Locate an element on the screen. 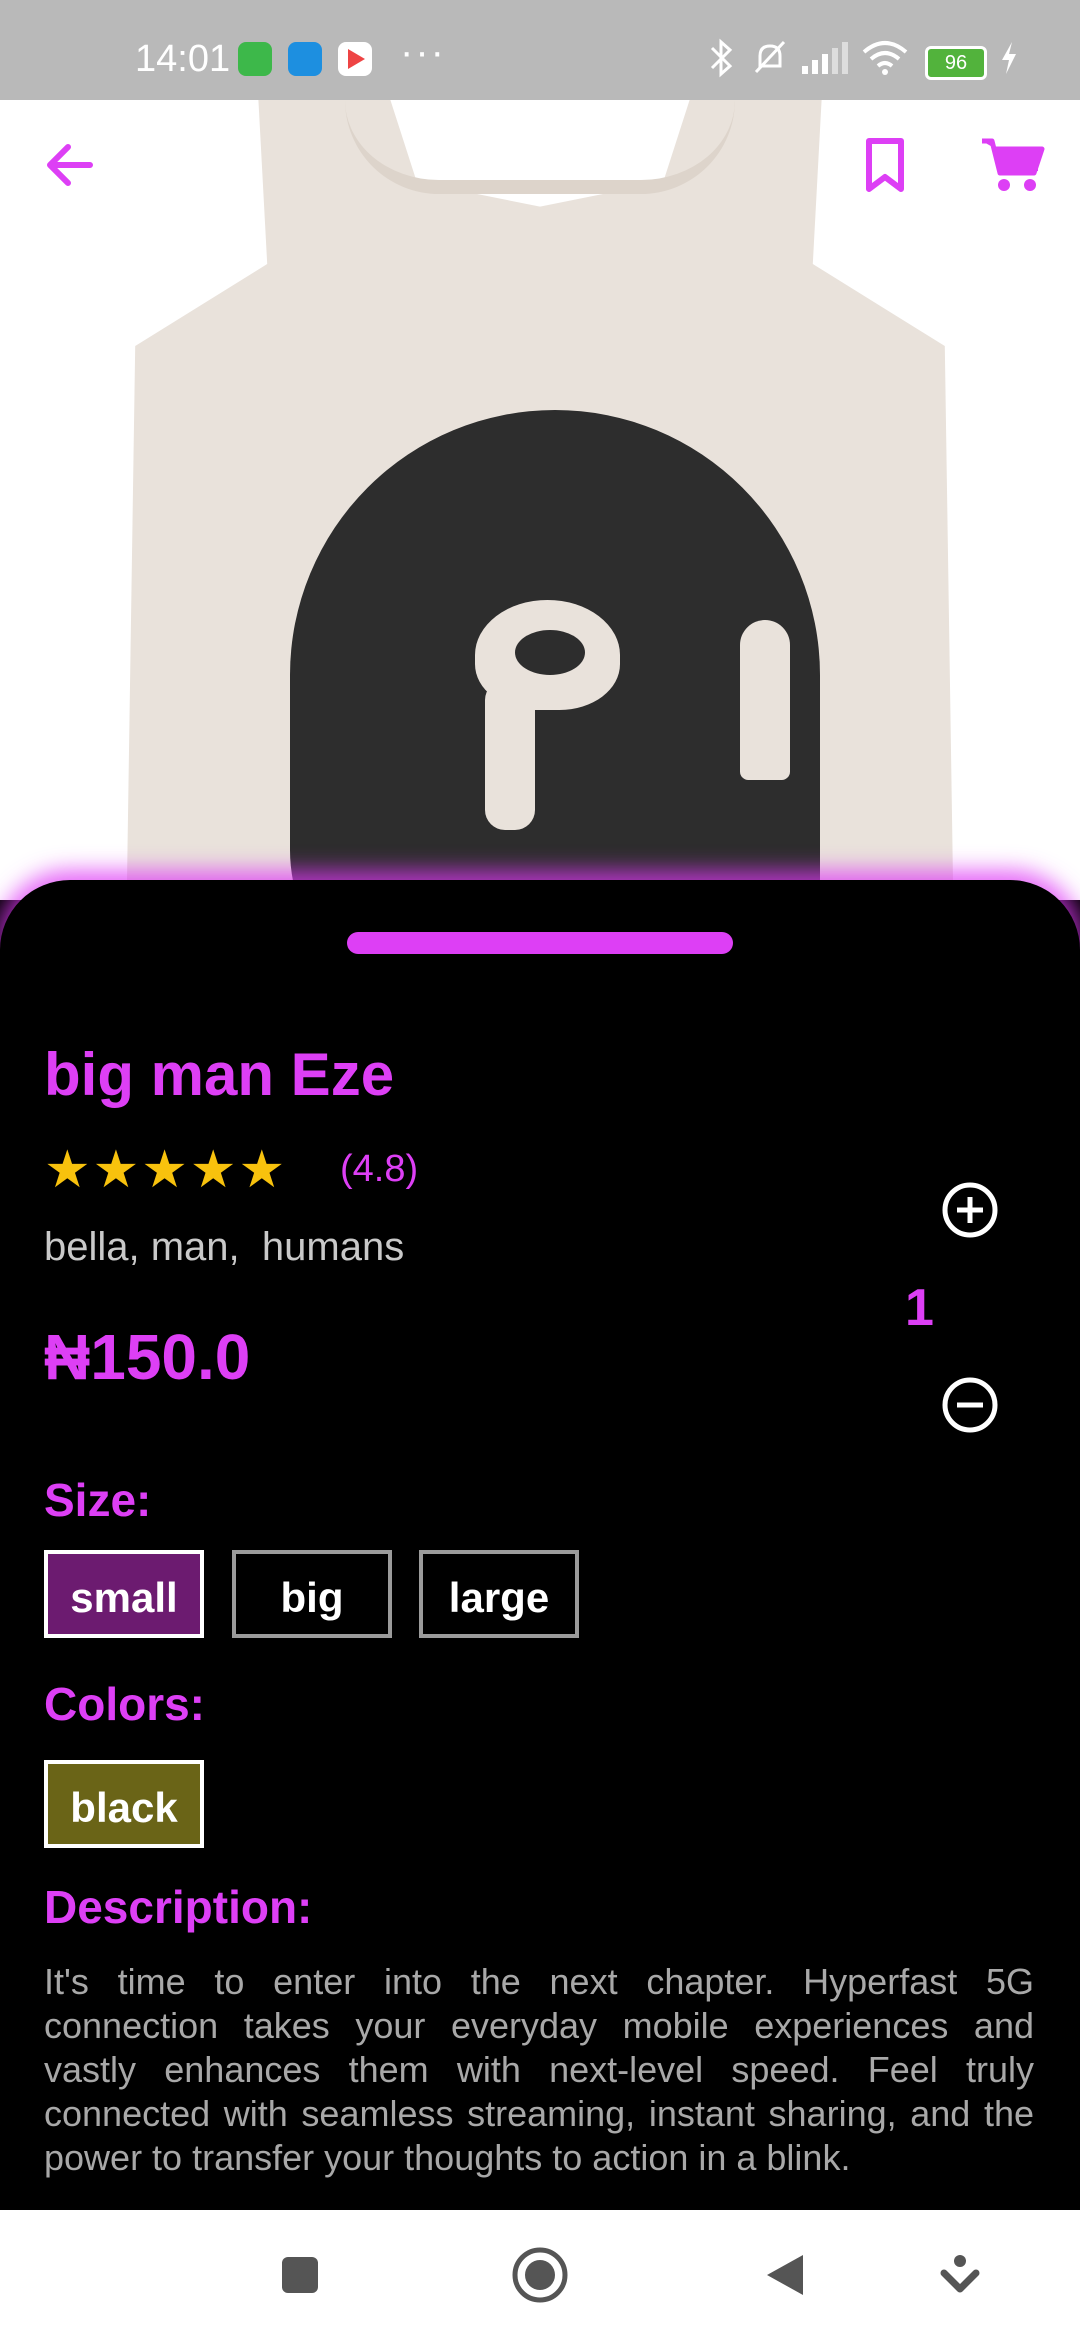 The width and height of the screenshot is (1080, 2340). product-price: ₦150.0 is located at coordinates (147, 1357).